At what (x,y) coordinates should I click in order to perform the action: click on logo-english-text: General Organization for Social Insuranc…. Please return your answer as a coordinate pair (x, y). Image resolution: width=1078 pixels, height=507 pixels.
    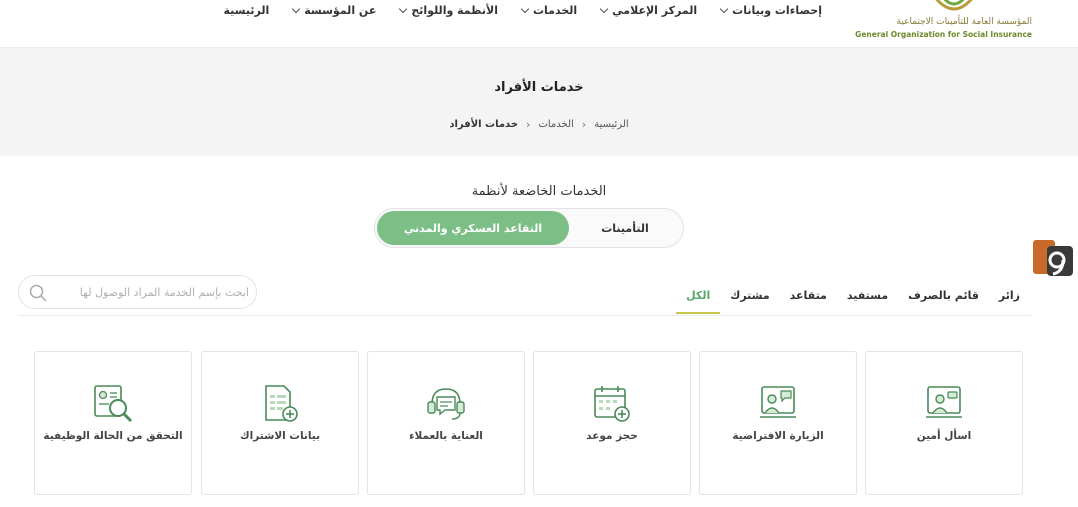
    Looking at the image, I should click on (943, 34).